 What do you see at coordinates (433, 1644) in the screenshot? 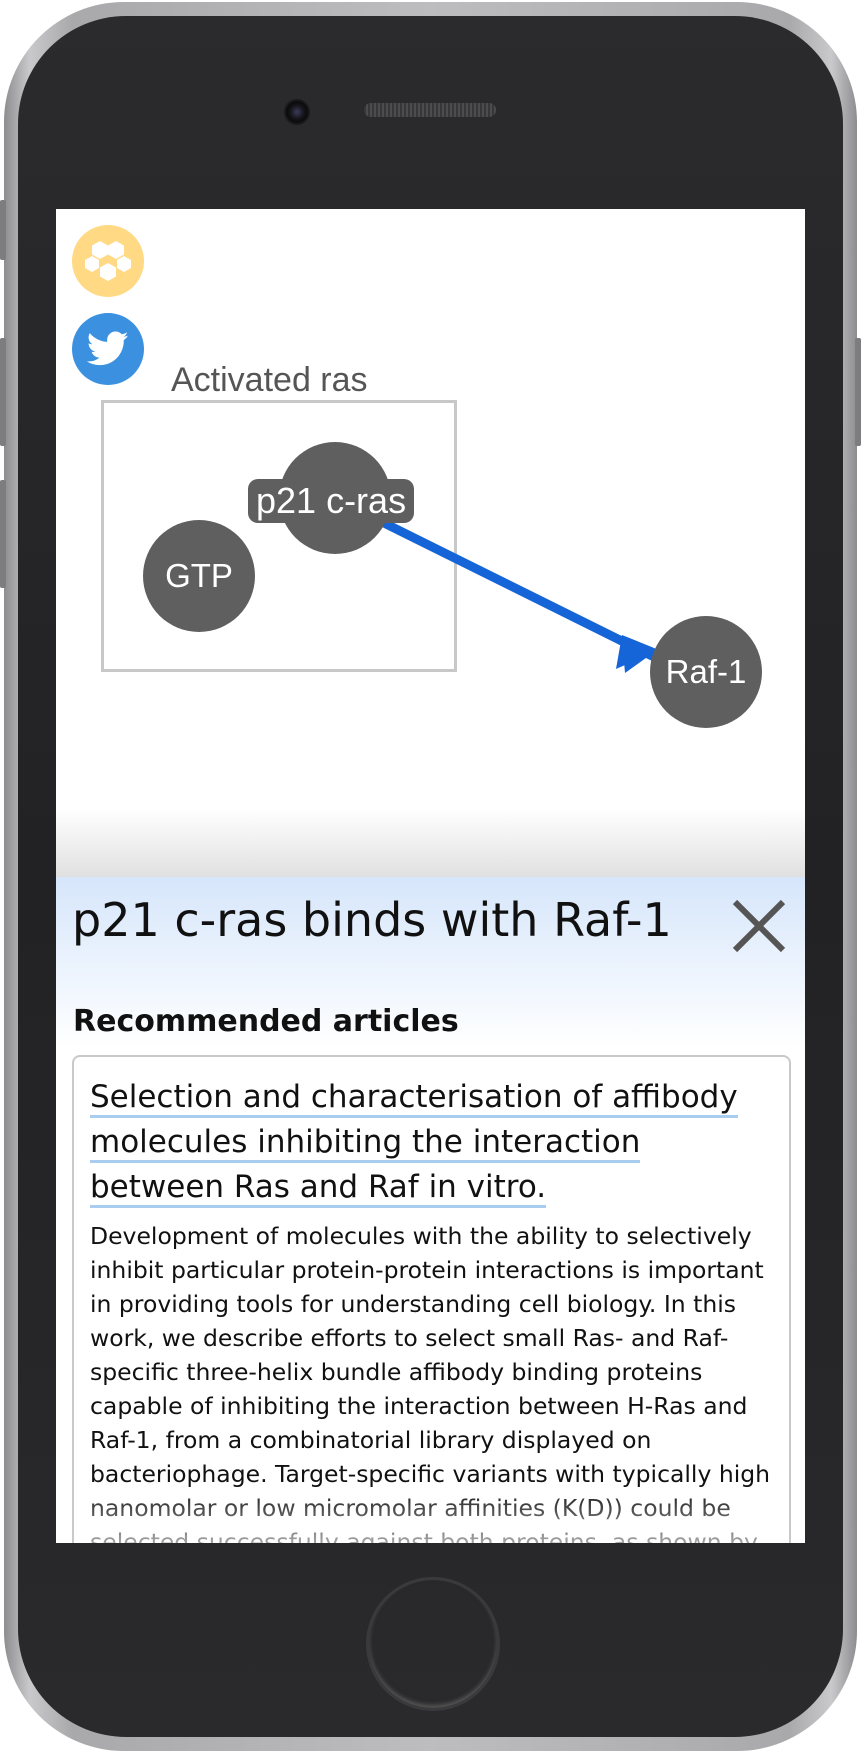
I see `home-button` at bounding box center [433, 1644].